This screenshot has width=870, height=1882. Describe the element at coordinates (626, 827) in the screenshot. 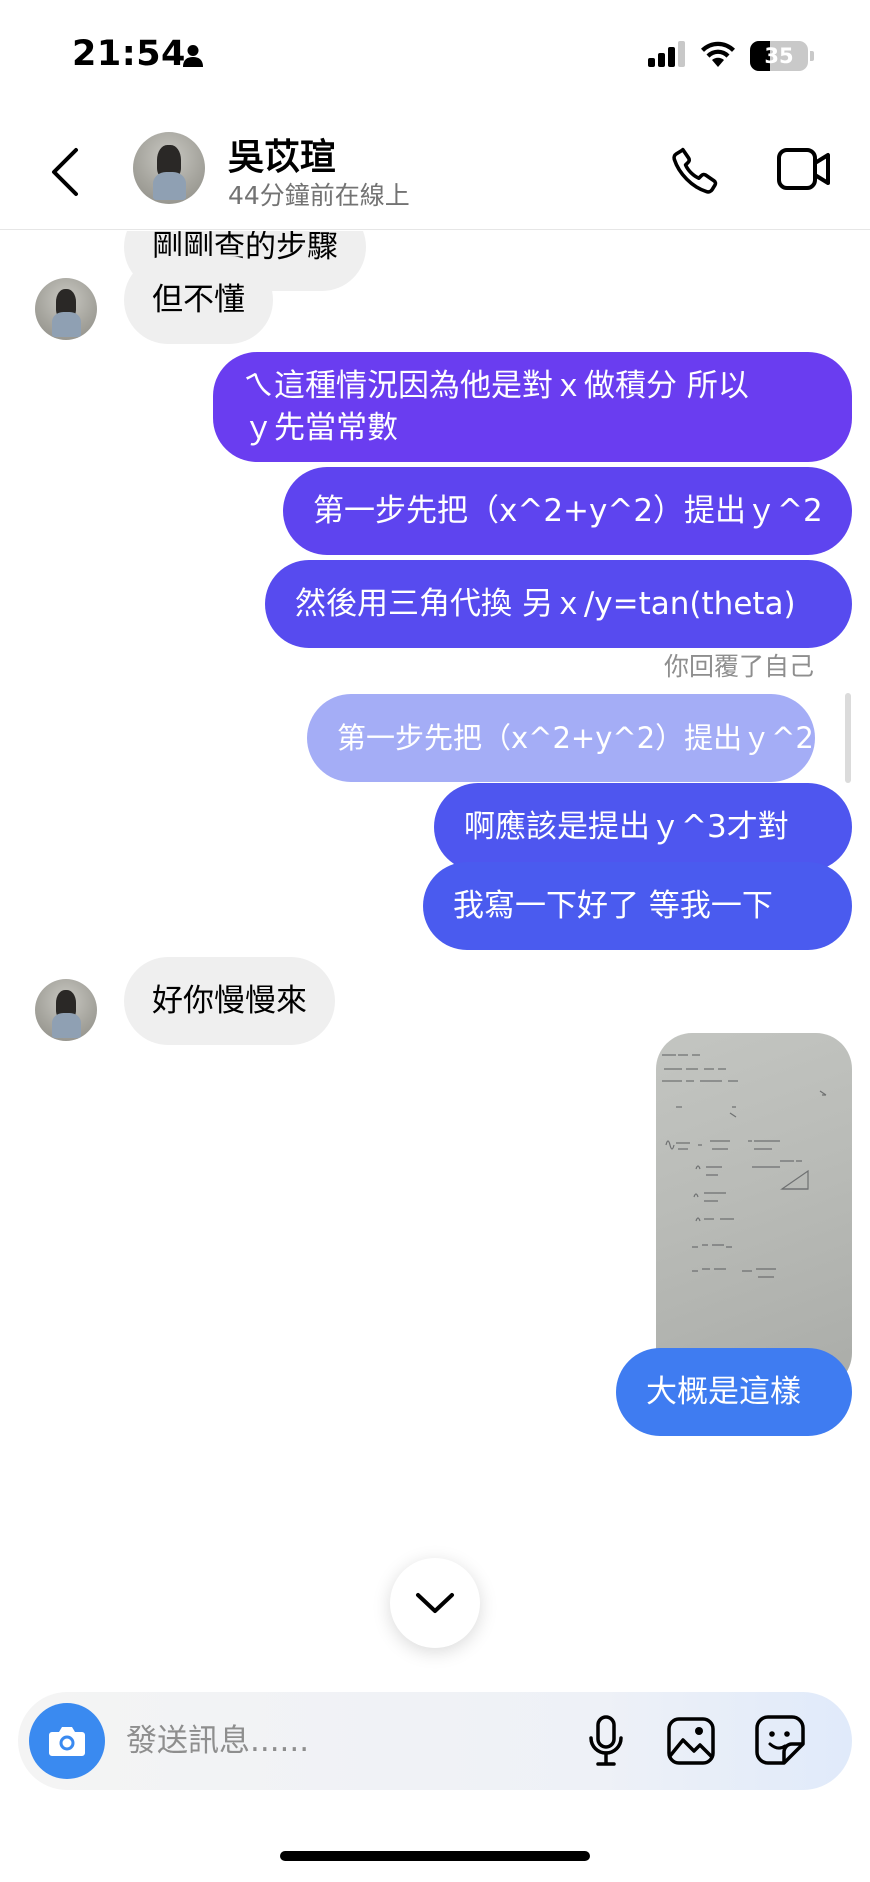

I see `message-text: 啊應該是提出ｙ^3才對` at that location.